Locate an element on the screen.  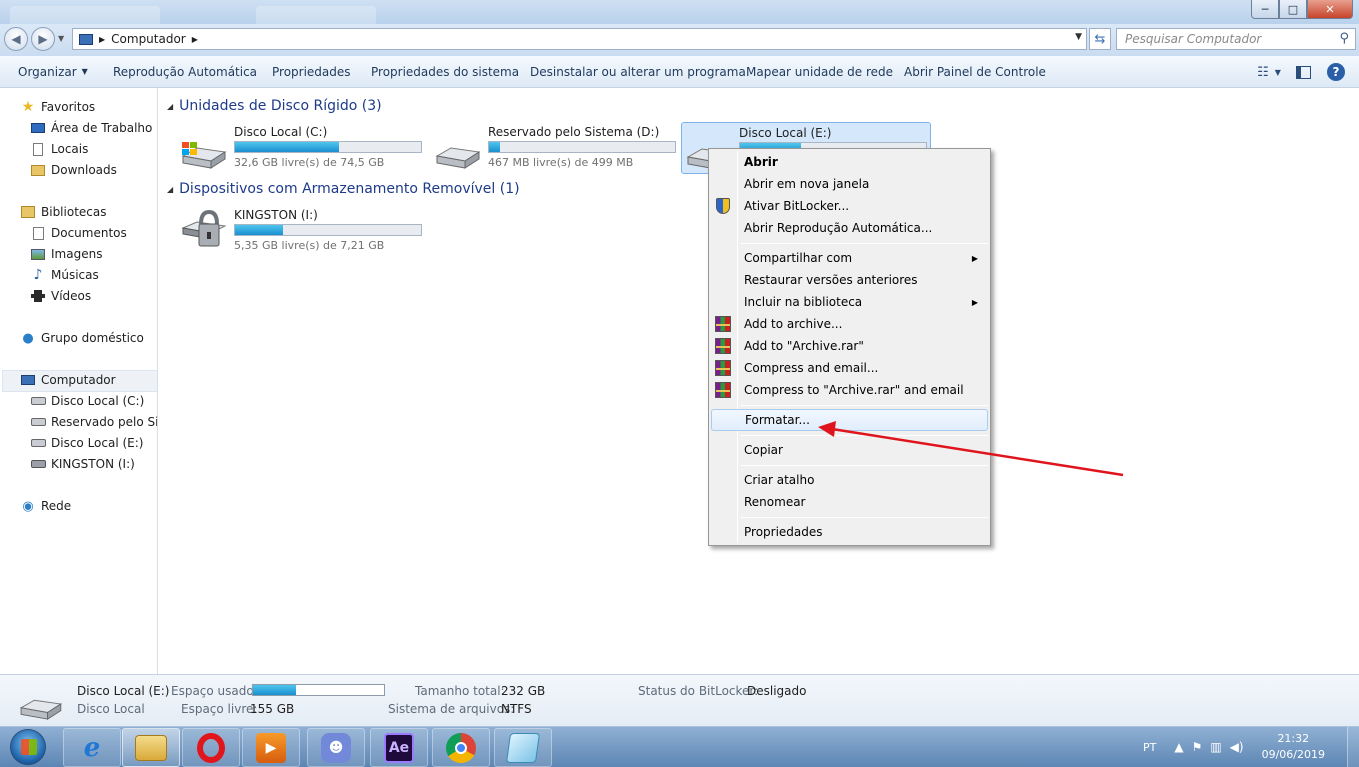
images-icon is located at coordinates (38, 254).